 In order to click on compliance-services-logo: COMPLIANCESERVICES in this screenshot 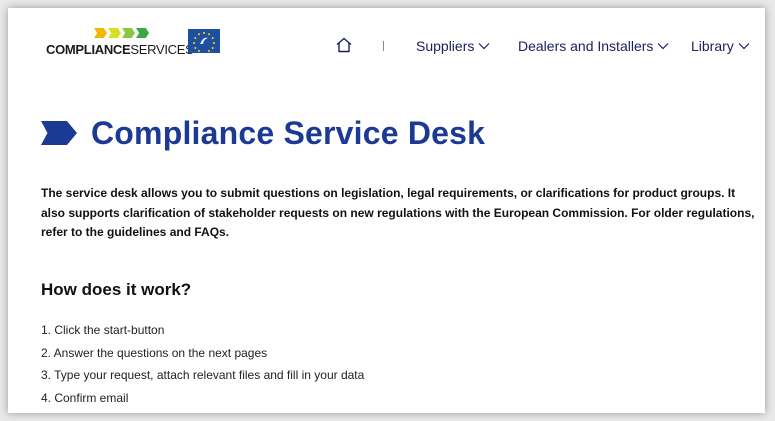, I will do `click(120, 45)`.